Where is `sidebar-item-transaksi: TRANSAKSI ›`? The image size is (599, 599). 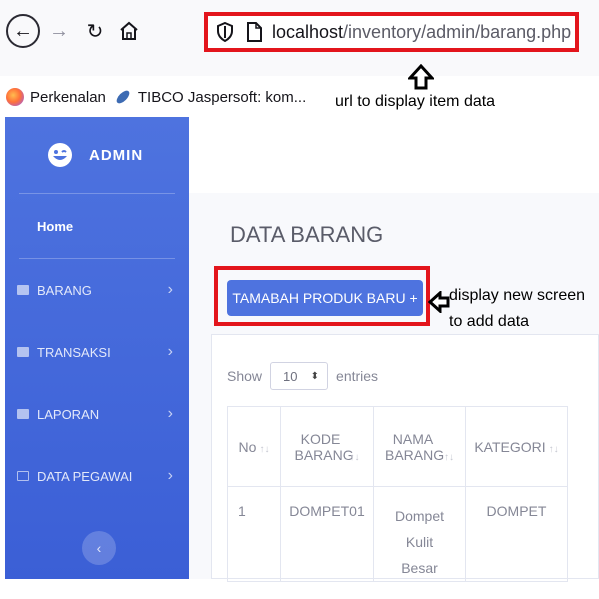
sidebar-item-transaksi: TRANSAKSI › is located at coordinates (97, 352).